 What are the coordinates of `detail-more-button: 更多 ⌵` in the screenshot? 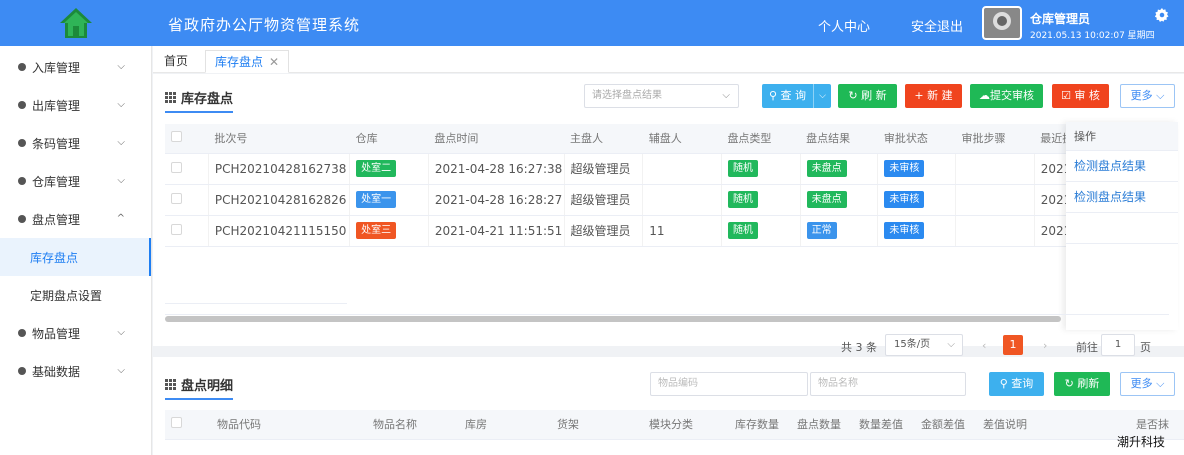 It's located at (1147, 384).